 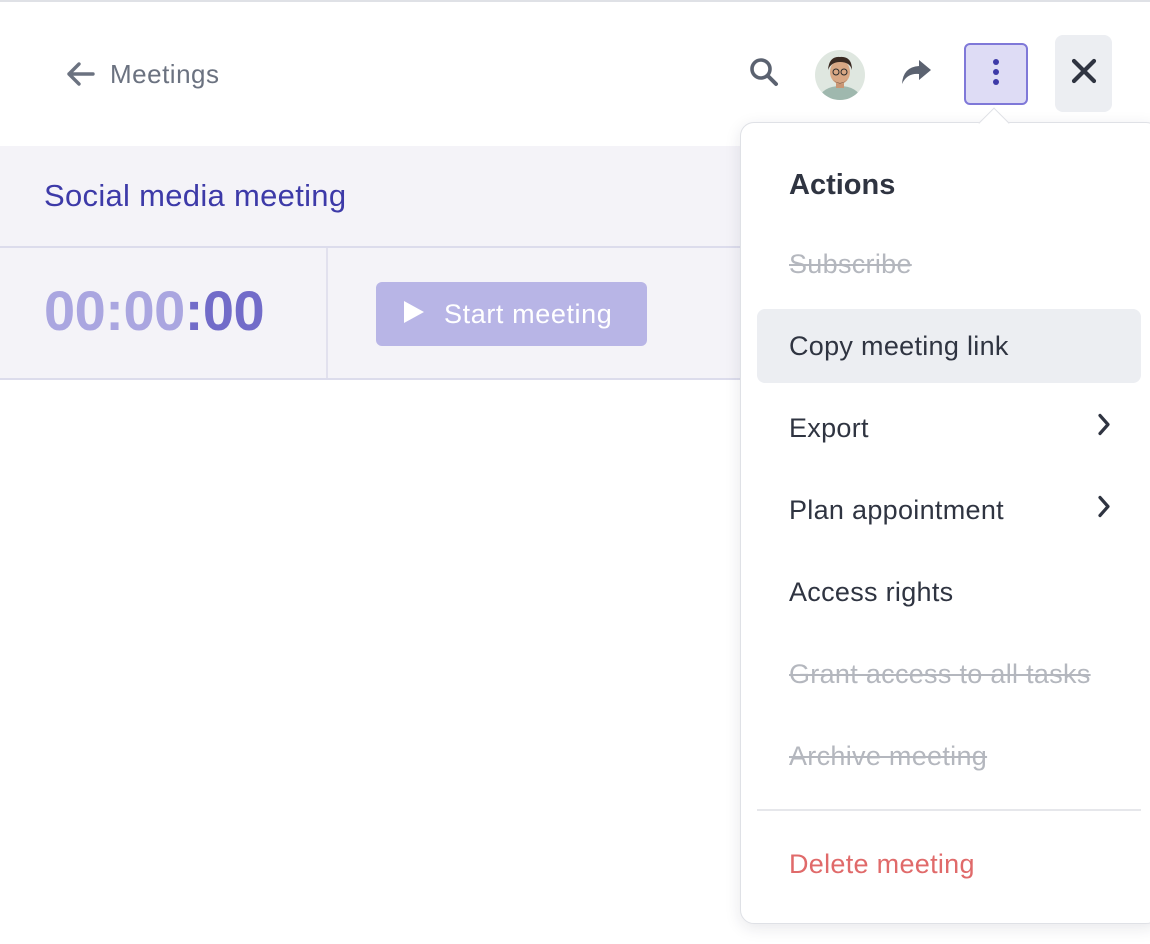 What do you see at coordinates (949, 264) in the screenshot?
I see `menu-item-subscribe: Subscribe` at bounding box center [949, 264].